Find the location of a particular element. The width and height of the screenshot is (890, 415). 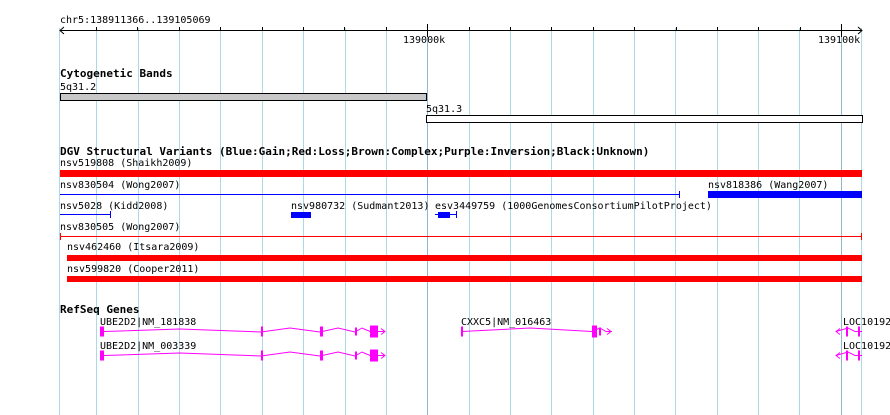

cytoband-label: 5q31.2 is located at coordinates (78, 87).